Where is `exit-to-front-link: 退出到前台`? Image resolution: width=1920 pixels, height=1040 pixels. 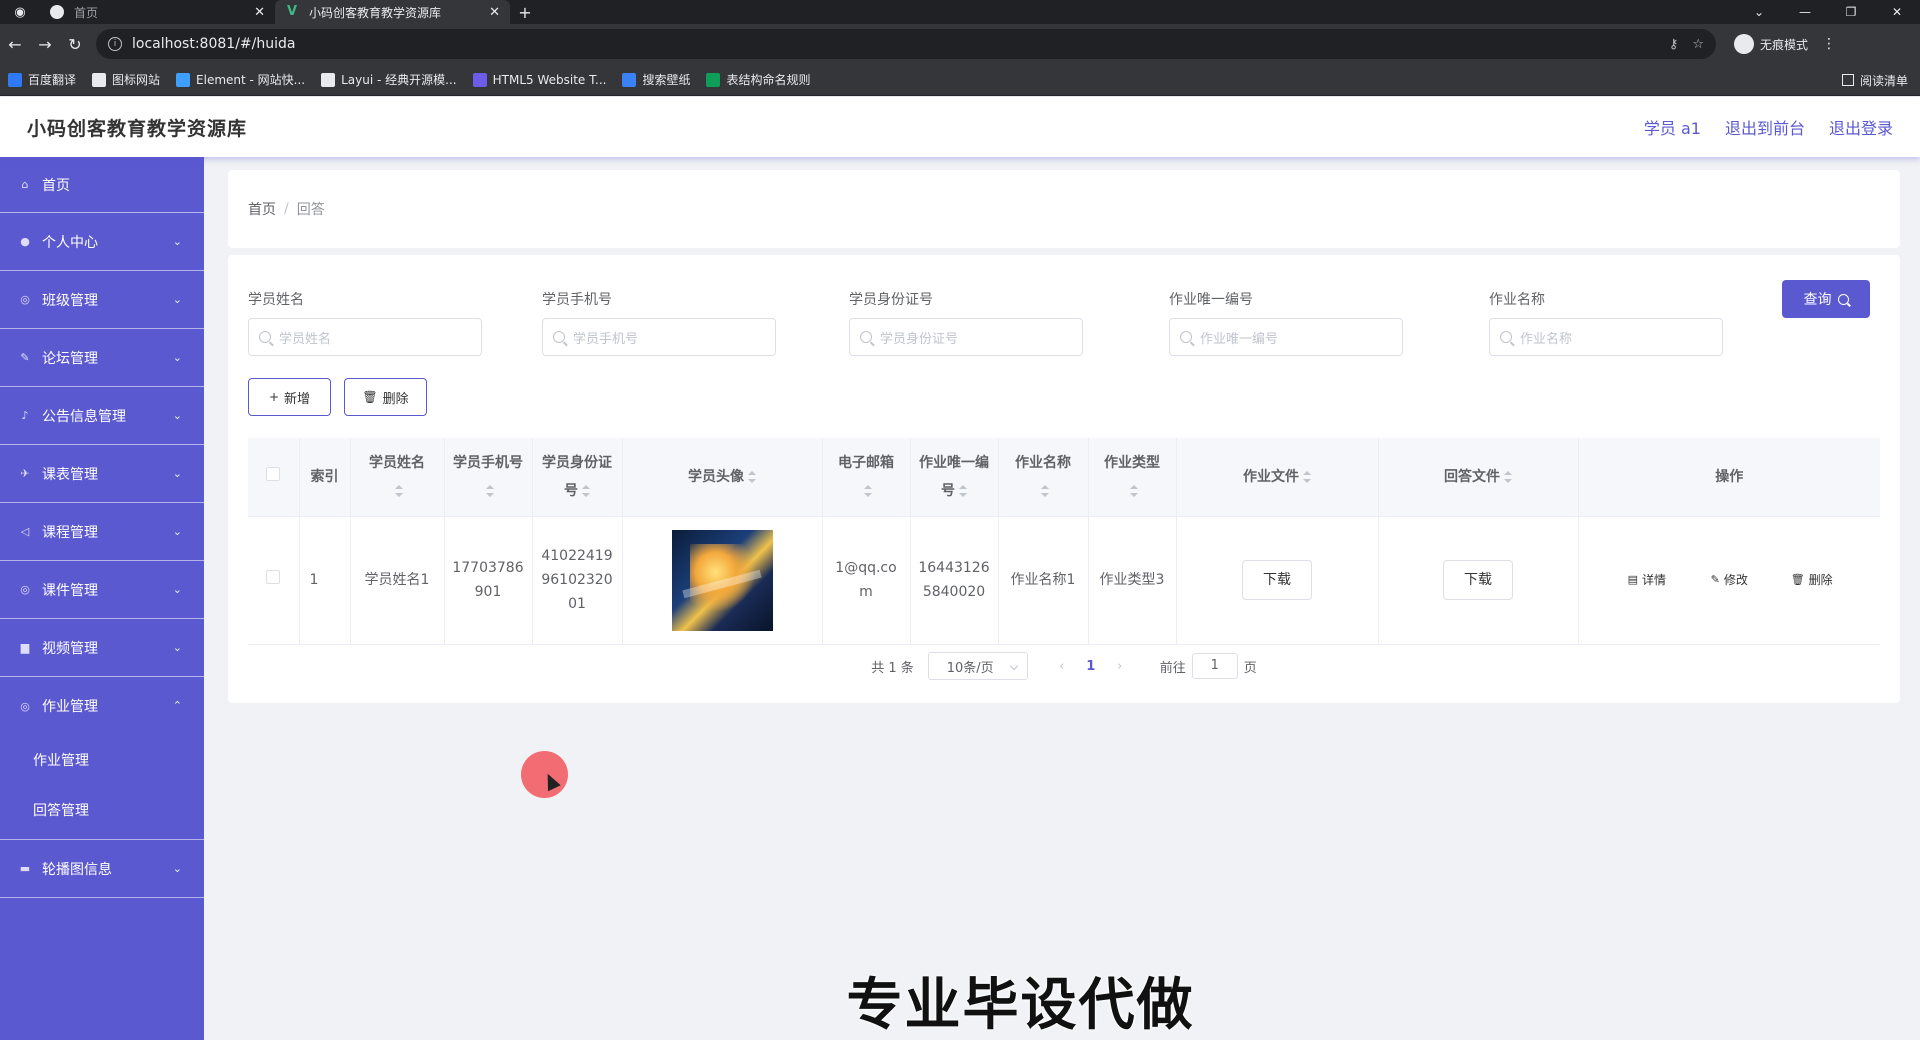 exit-to-front-link: 退出到前台 is located at coordinates (1765, 127).